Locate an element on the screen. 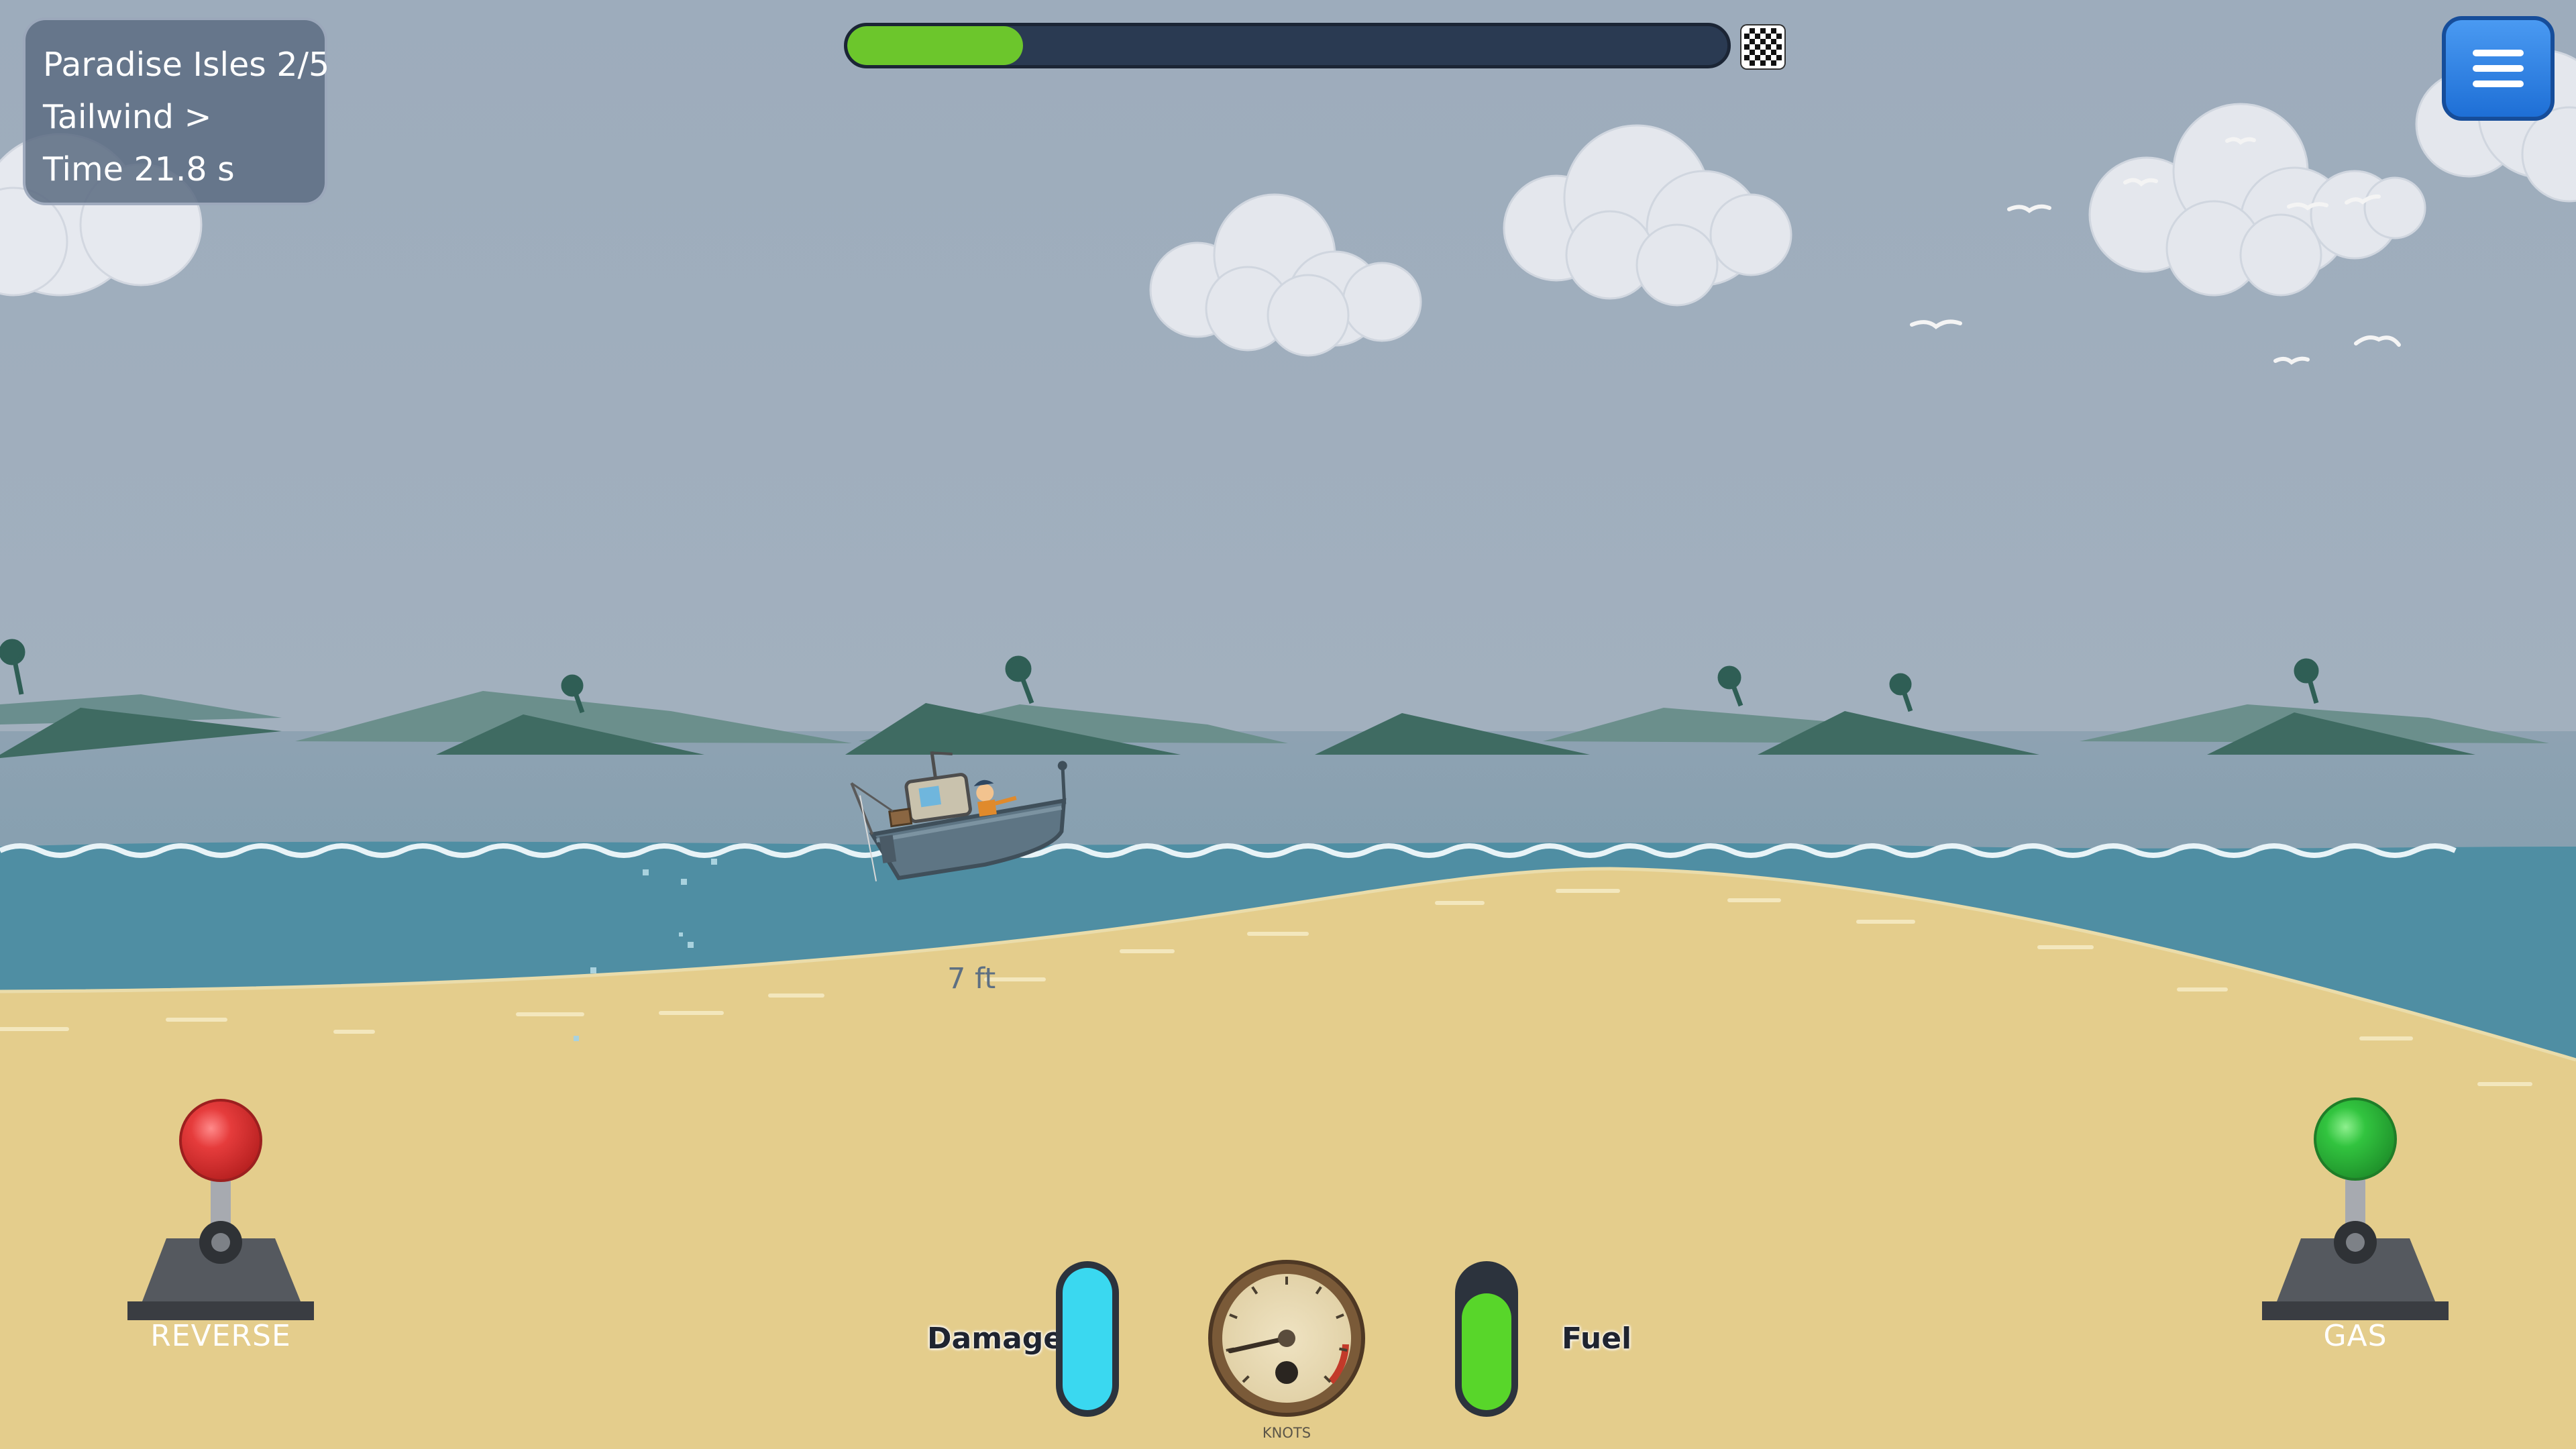 This screenshot has height=1449, width=2576. speed-unit-label: KNOTS is located at coordinates (1286, 1433).